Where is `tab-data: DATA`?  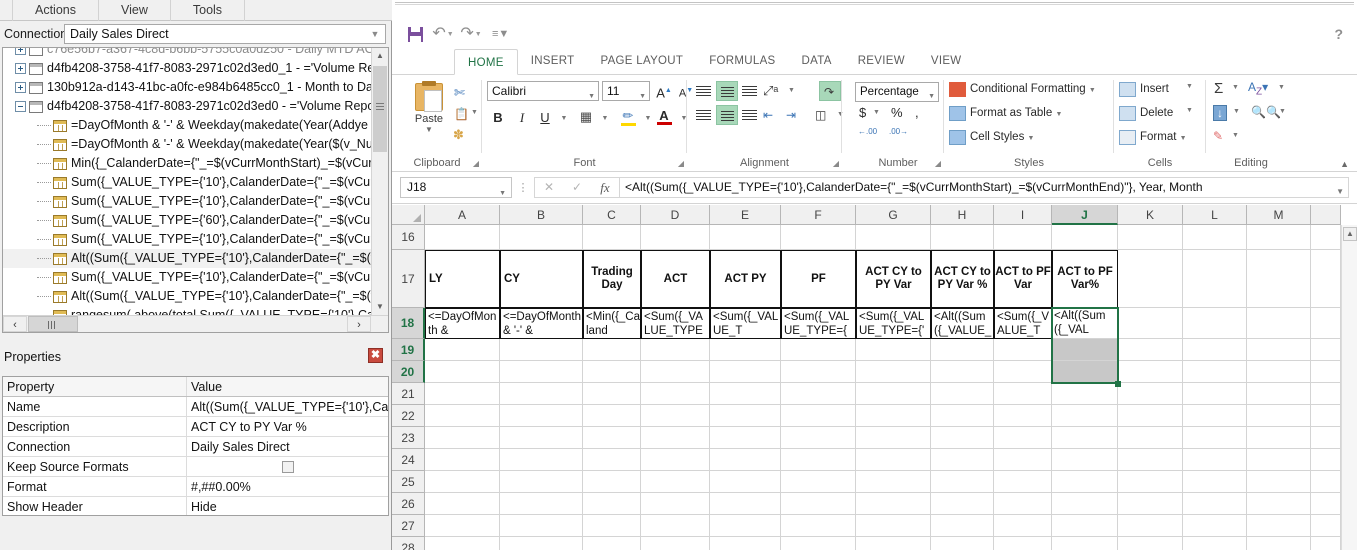 tab-data: DATA is located at coordinates (817, 61).